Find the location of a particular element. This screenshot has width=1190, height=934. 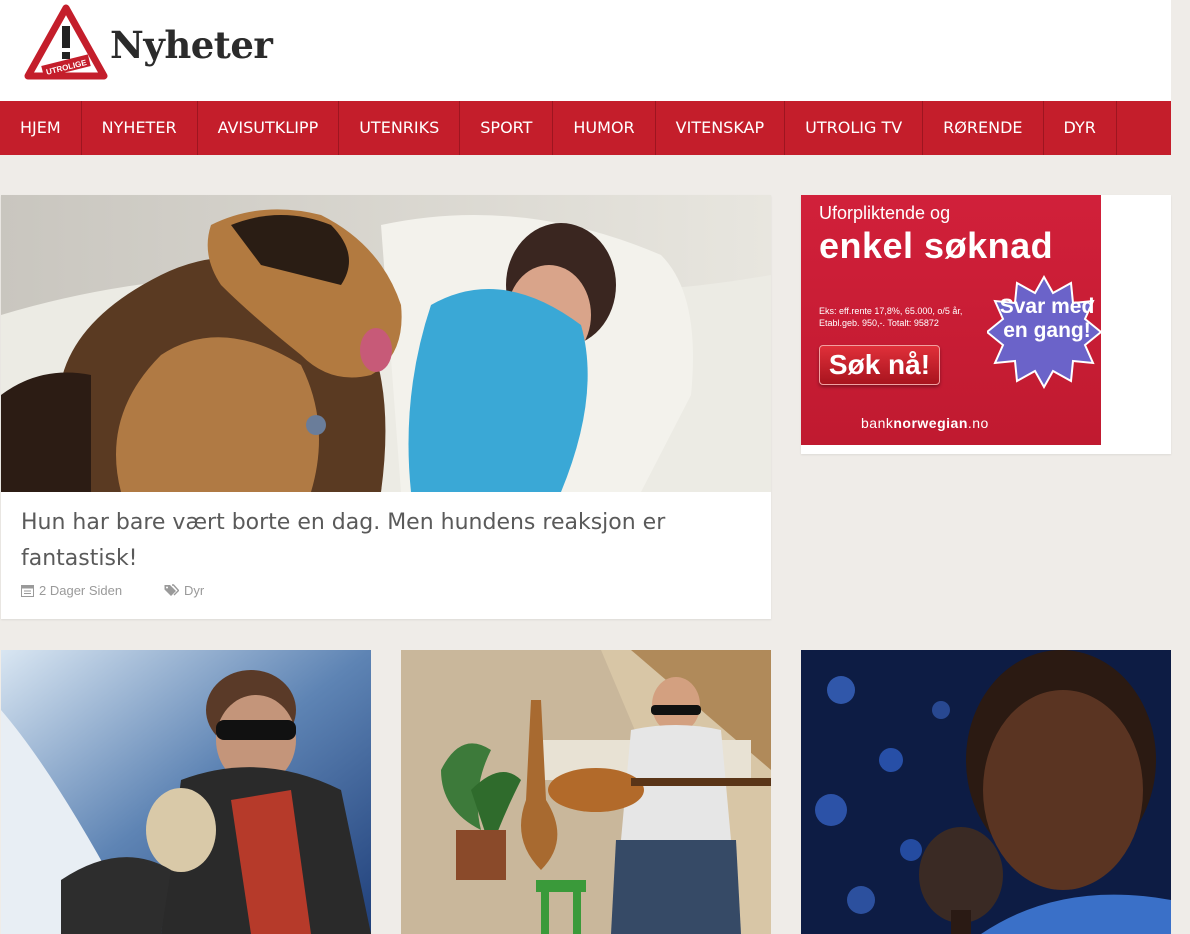

ad-brand: banknorwegian.no is located at coordinates (925, 423).